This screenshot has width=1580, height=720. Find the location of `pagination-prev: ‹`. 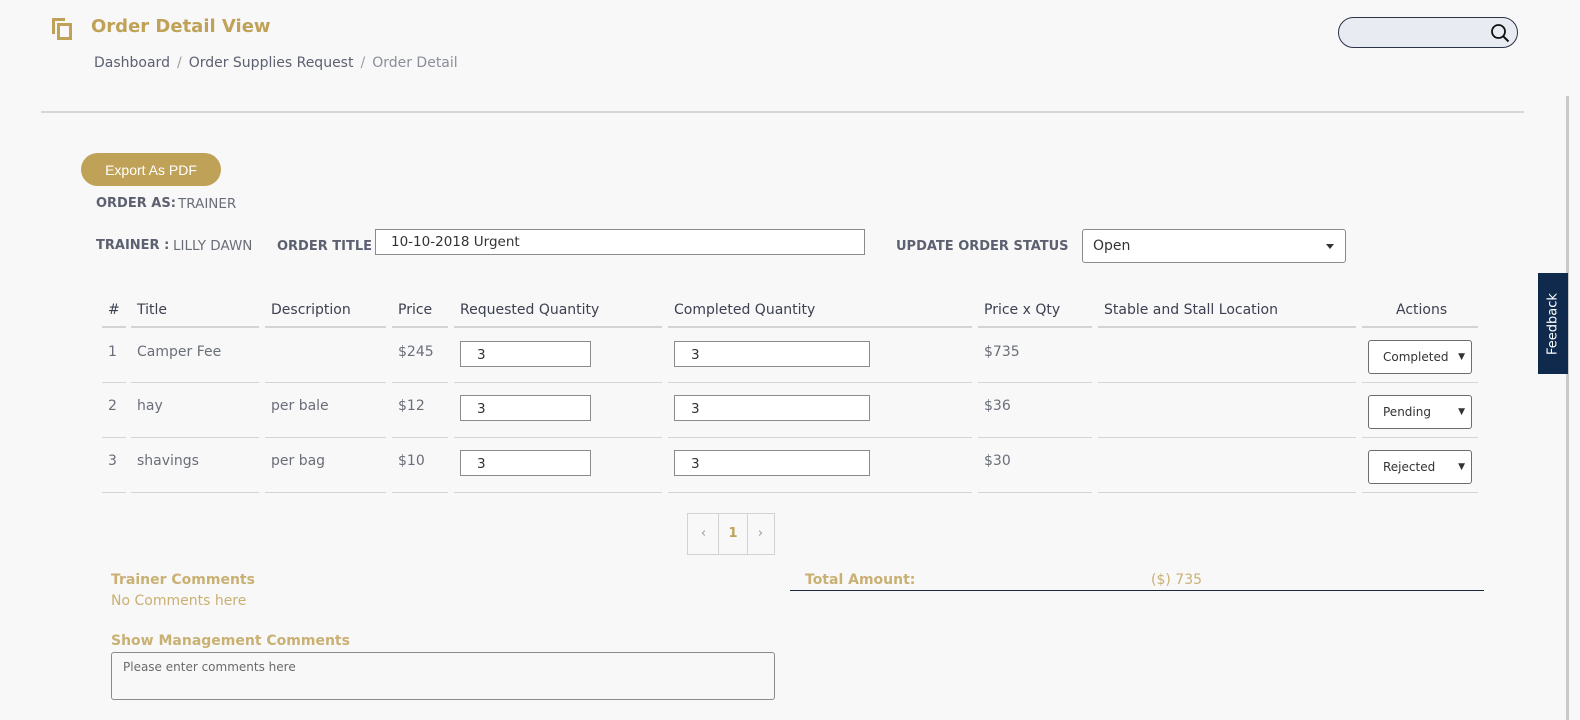

pagination-prev: ‹ is located at coordinates (703, 534).